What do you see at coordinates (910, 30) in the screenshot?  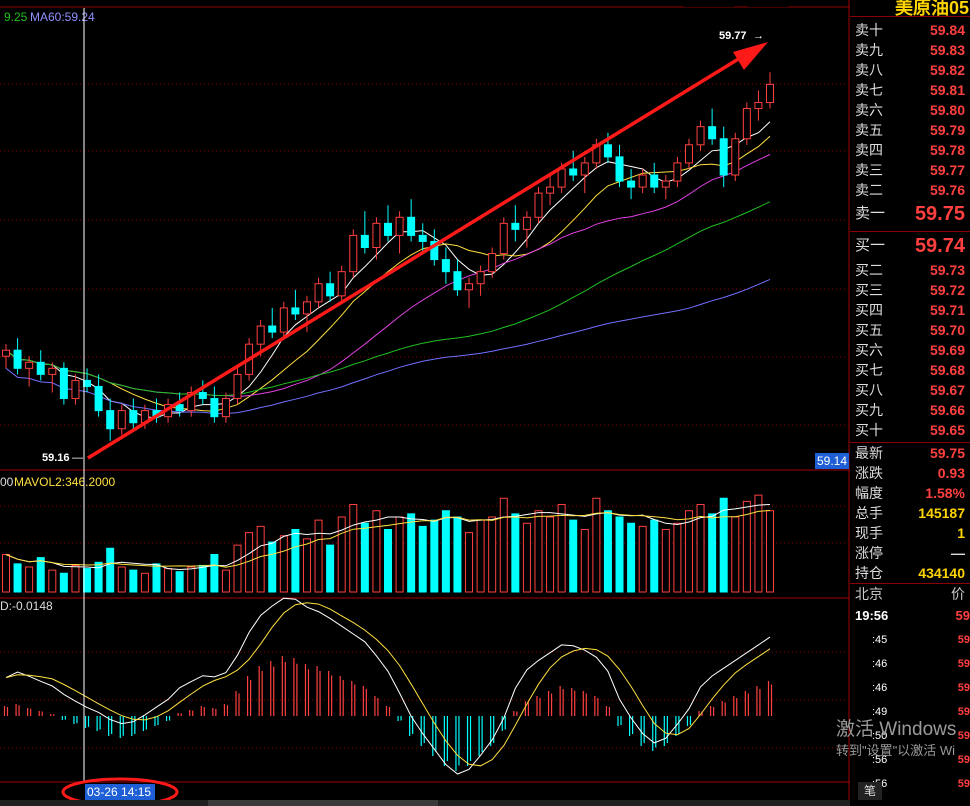 I see `ask-level-10: 卖十 59.84` at bounding box center [910, 30].